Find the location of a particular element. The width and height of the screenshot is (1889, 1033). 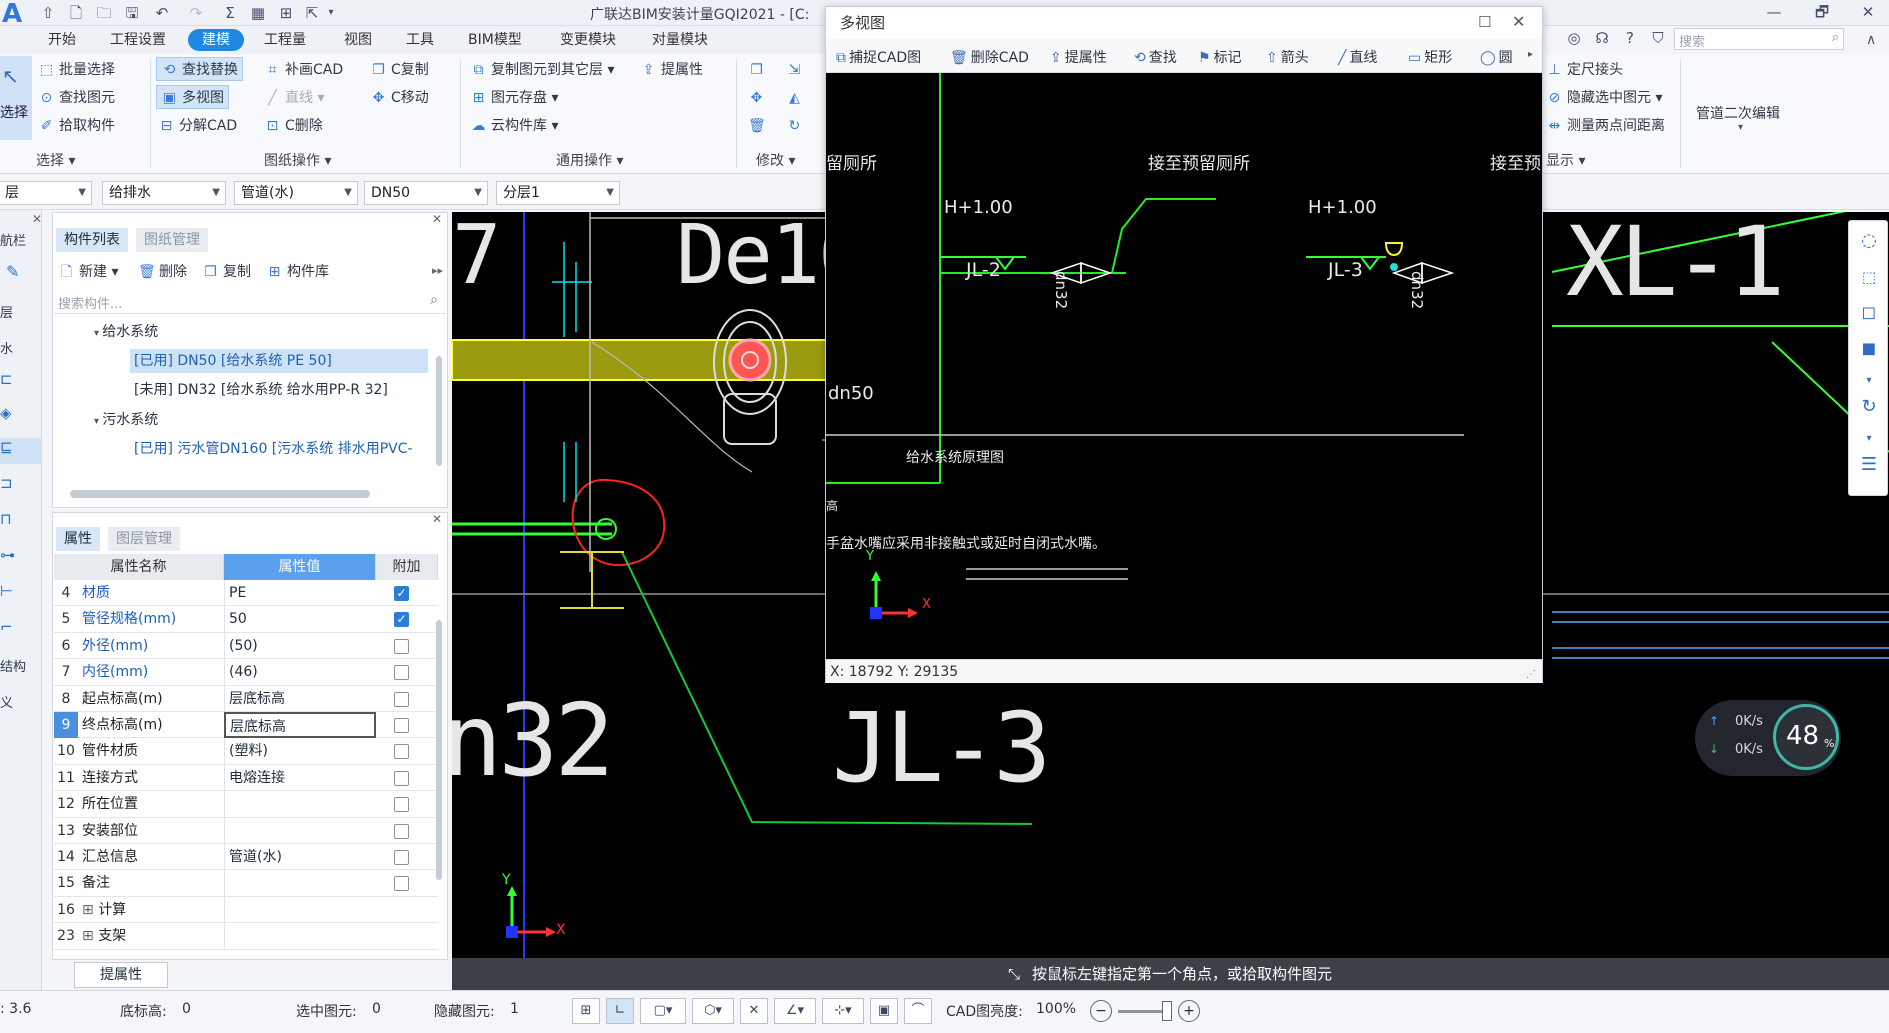

redo-icon: ↷ is located at coordinates (196, 13).